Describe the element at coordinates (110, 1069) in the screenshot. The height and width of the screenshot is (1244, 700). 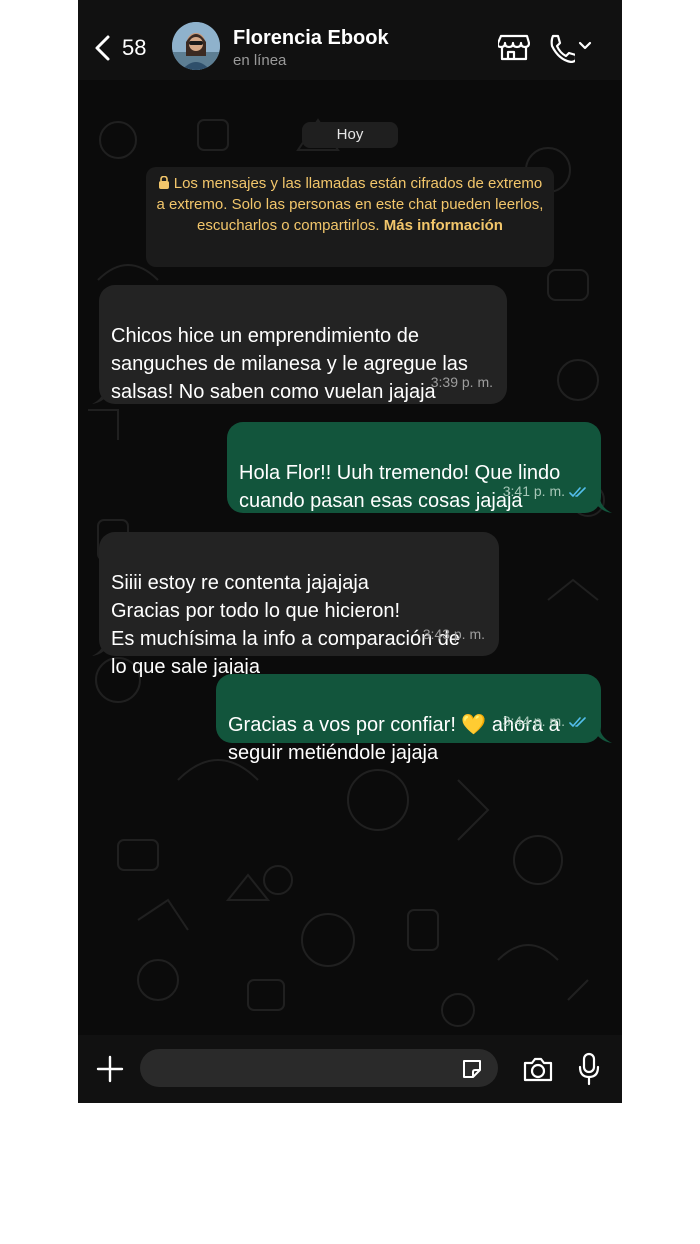
I see `plus-icon` at that location.